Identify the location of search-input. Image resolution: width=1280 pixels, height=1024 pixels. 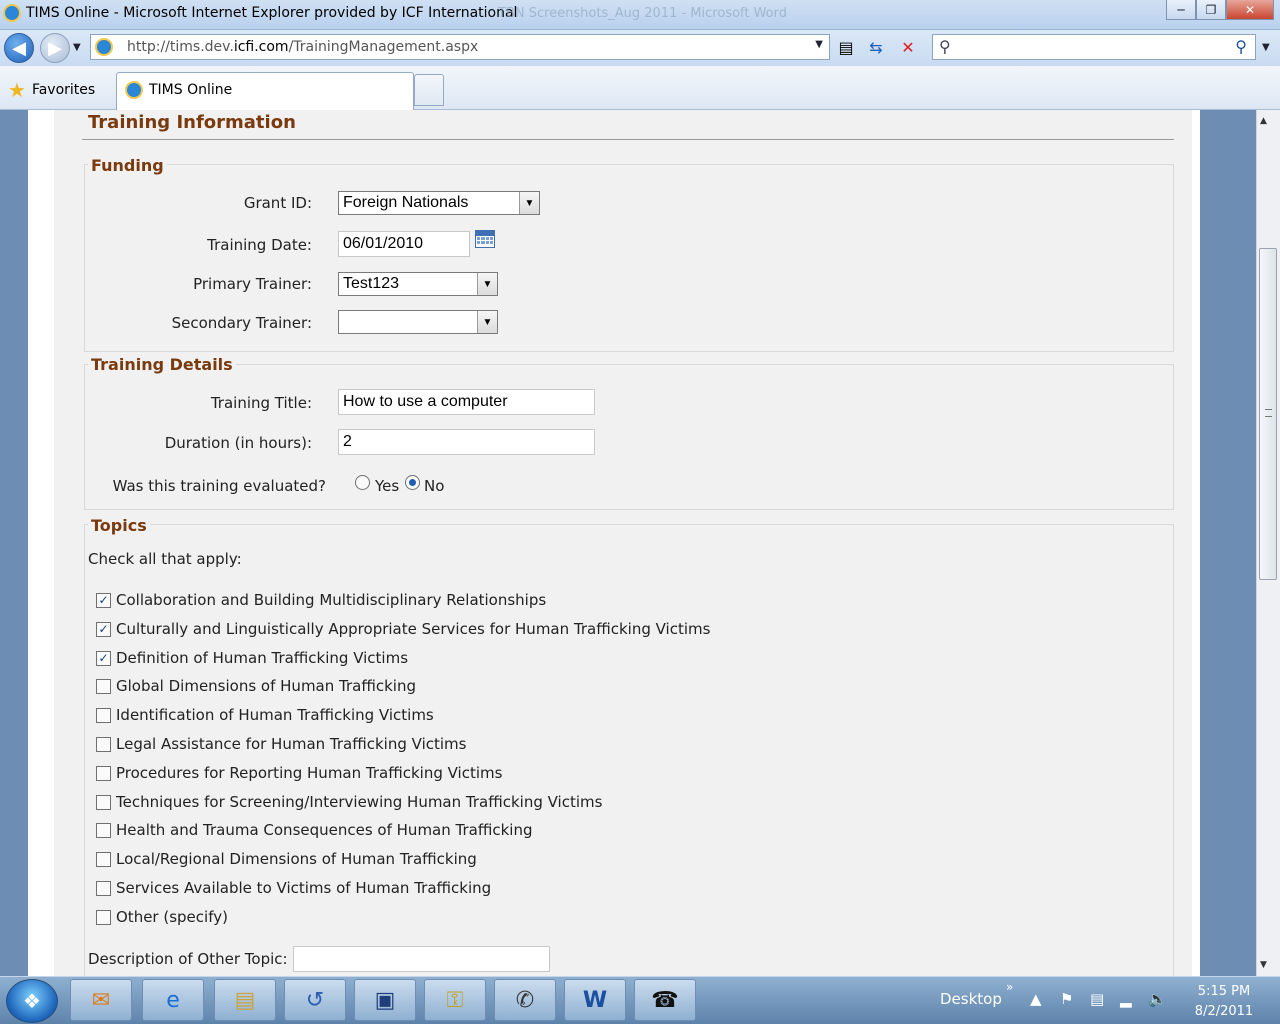
(1088, 47).